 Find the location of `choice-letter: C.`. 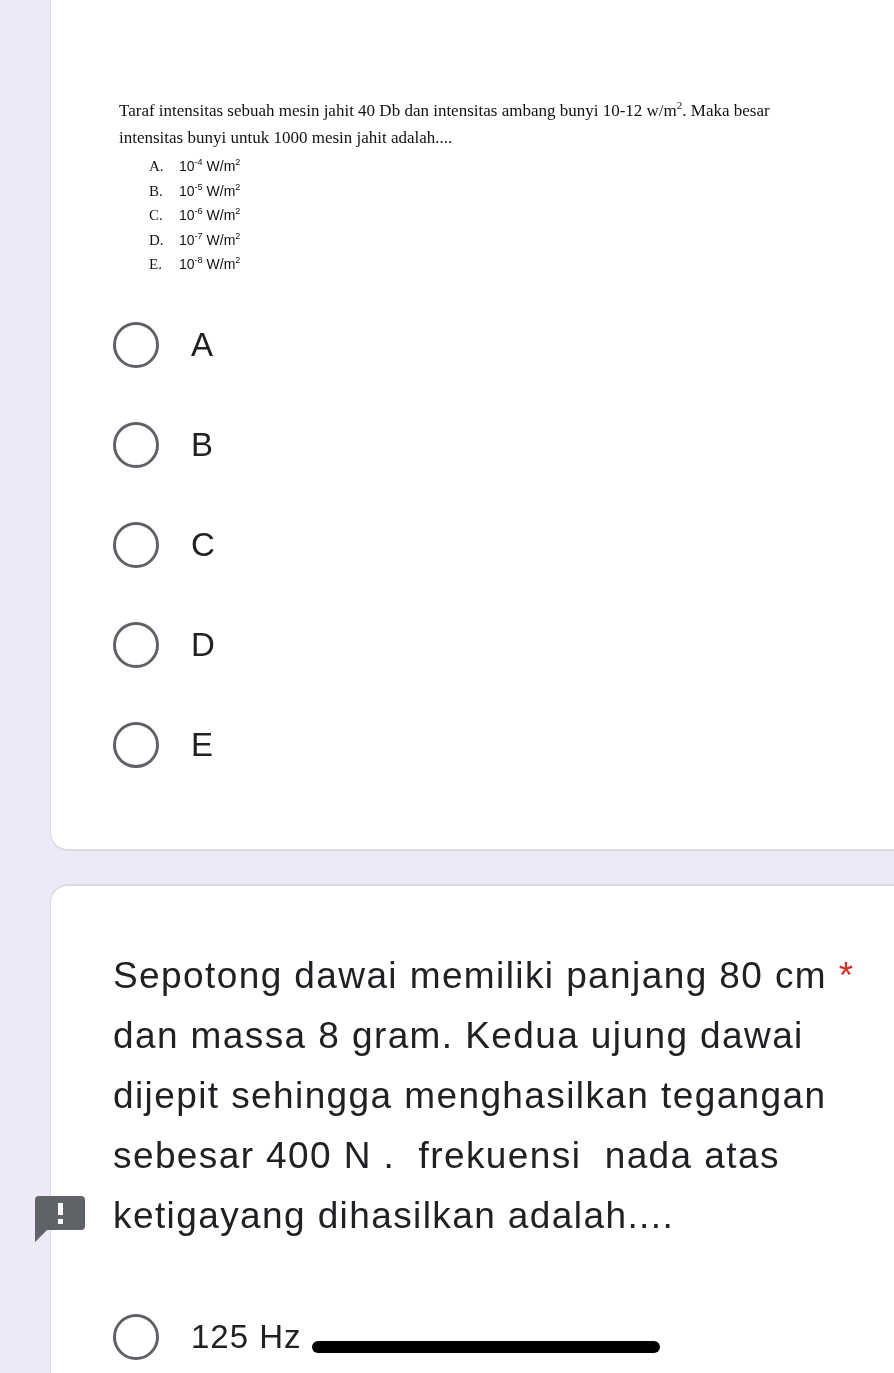

choice-letter: C. is located at coordinates (156, 215).